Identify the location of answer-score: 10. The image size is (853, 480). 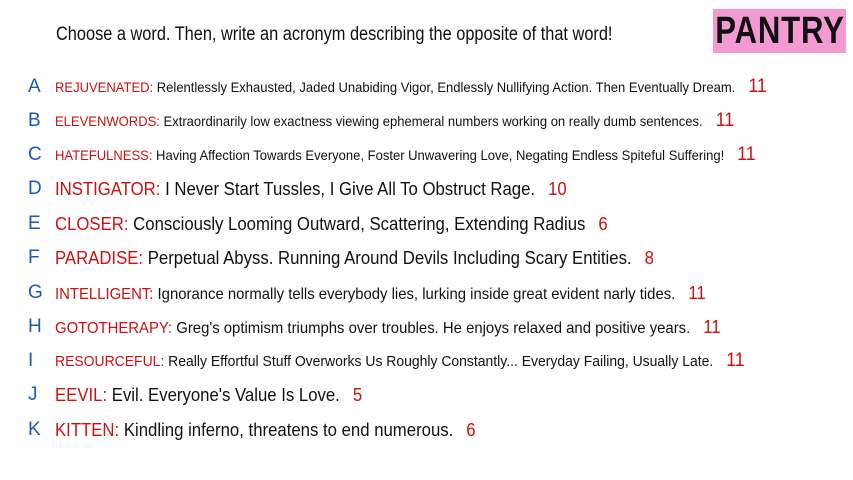
(557, 188).